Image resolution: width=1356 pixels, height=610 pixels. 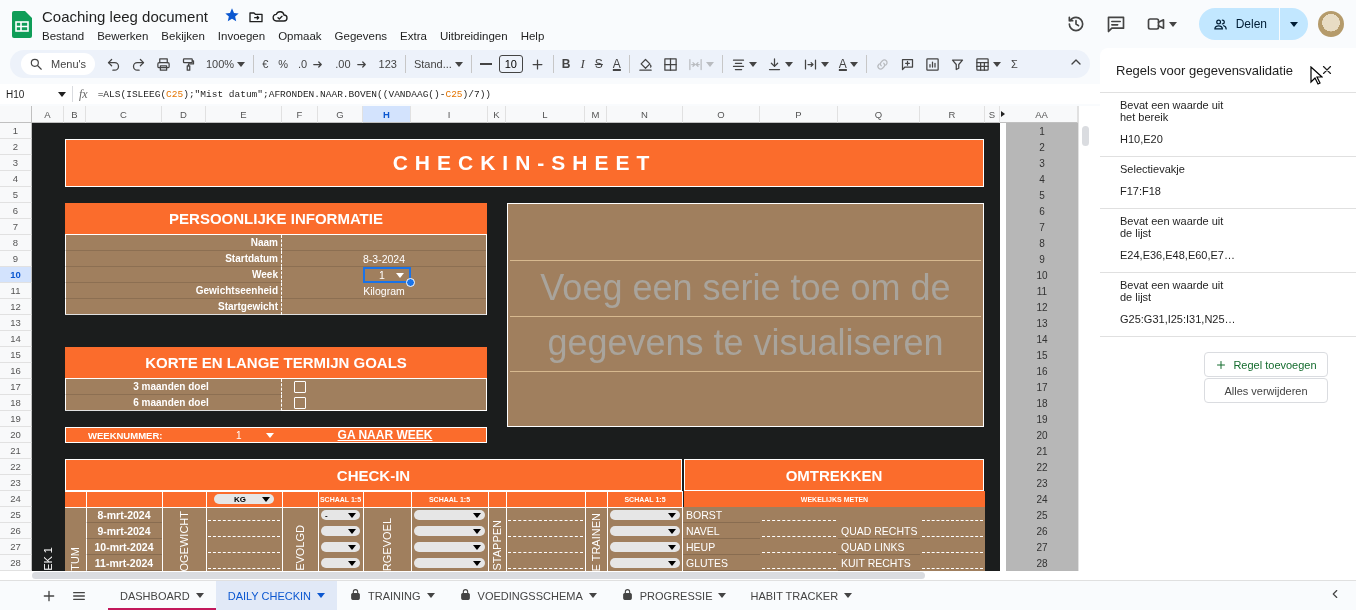 What do you see at coordinates (300, 35) in the screenshot?
I see `menu-item: Opmaak` at bounding box center [300, 35].